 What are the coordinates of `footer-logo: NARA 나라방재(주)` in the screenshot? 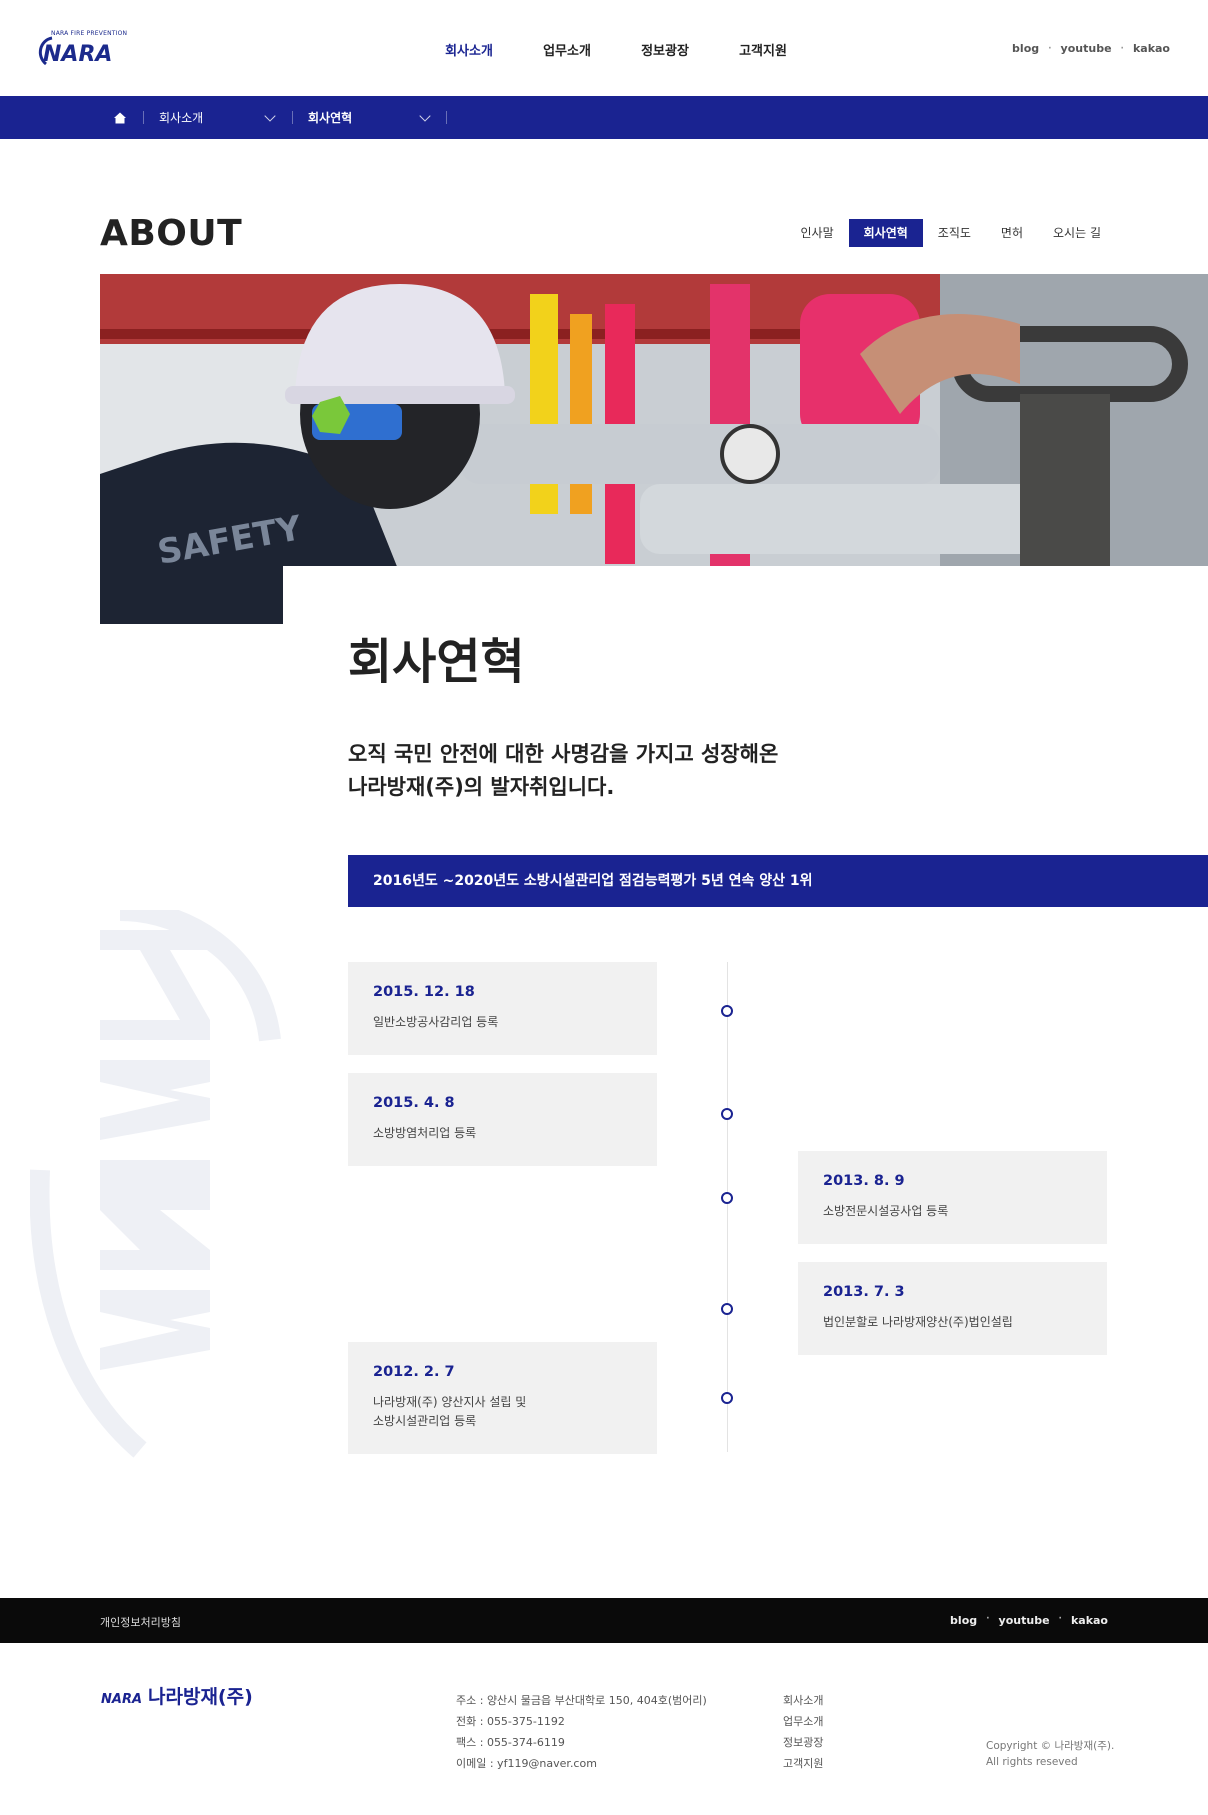 It's located at (176, 1699).